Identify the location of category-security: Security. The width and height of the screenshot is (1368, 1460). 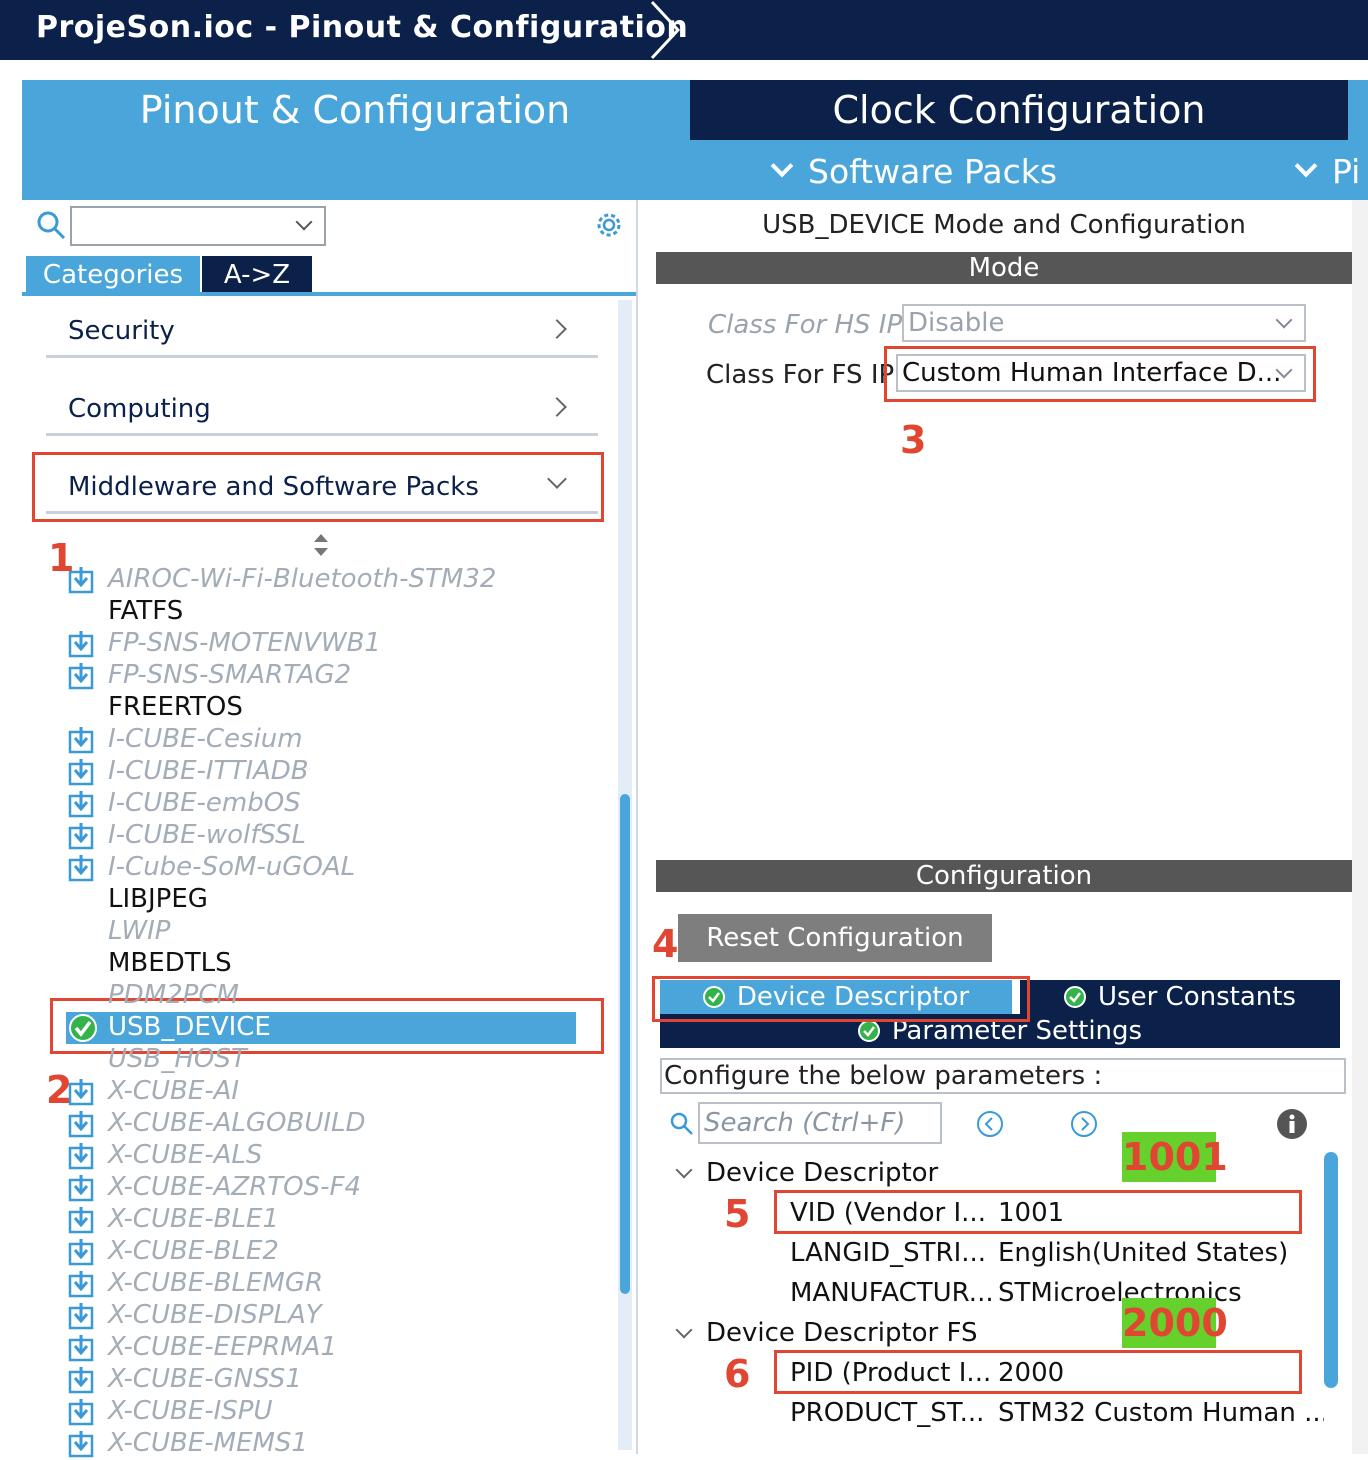
(322, 330).